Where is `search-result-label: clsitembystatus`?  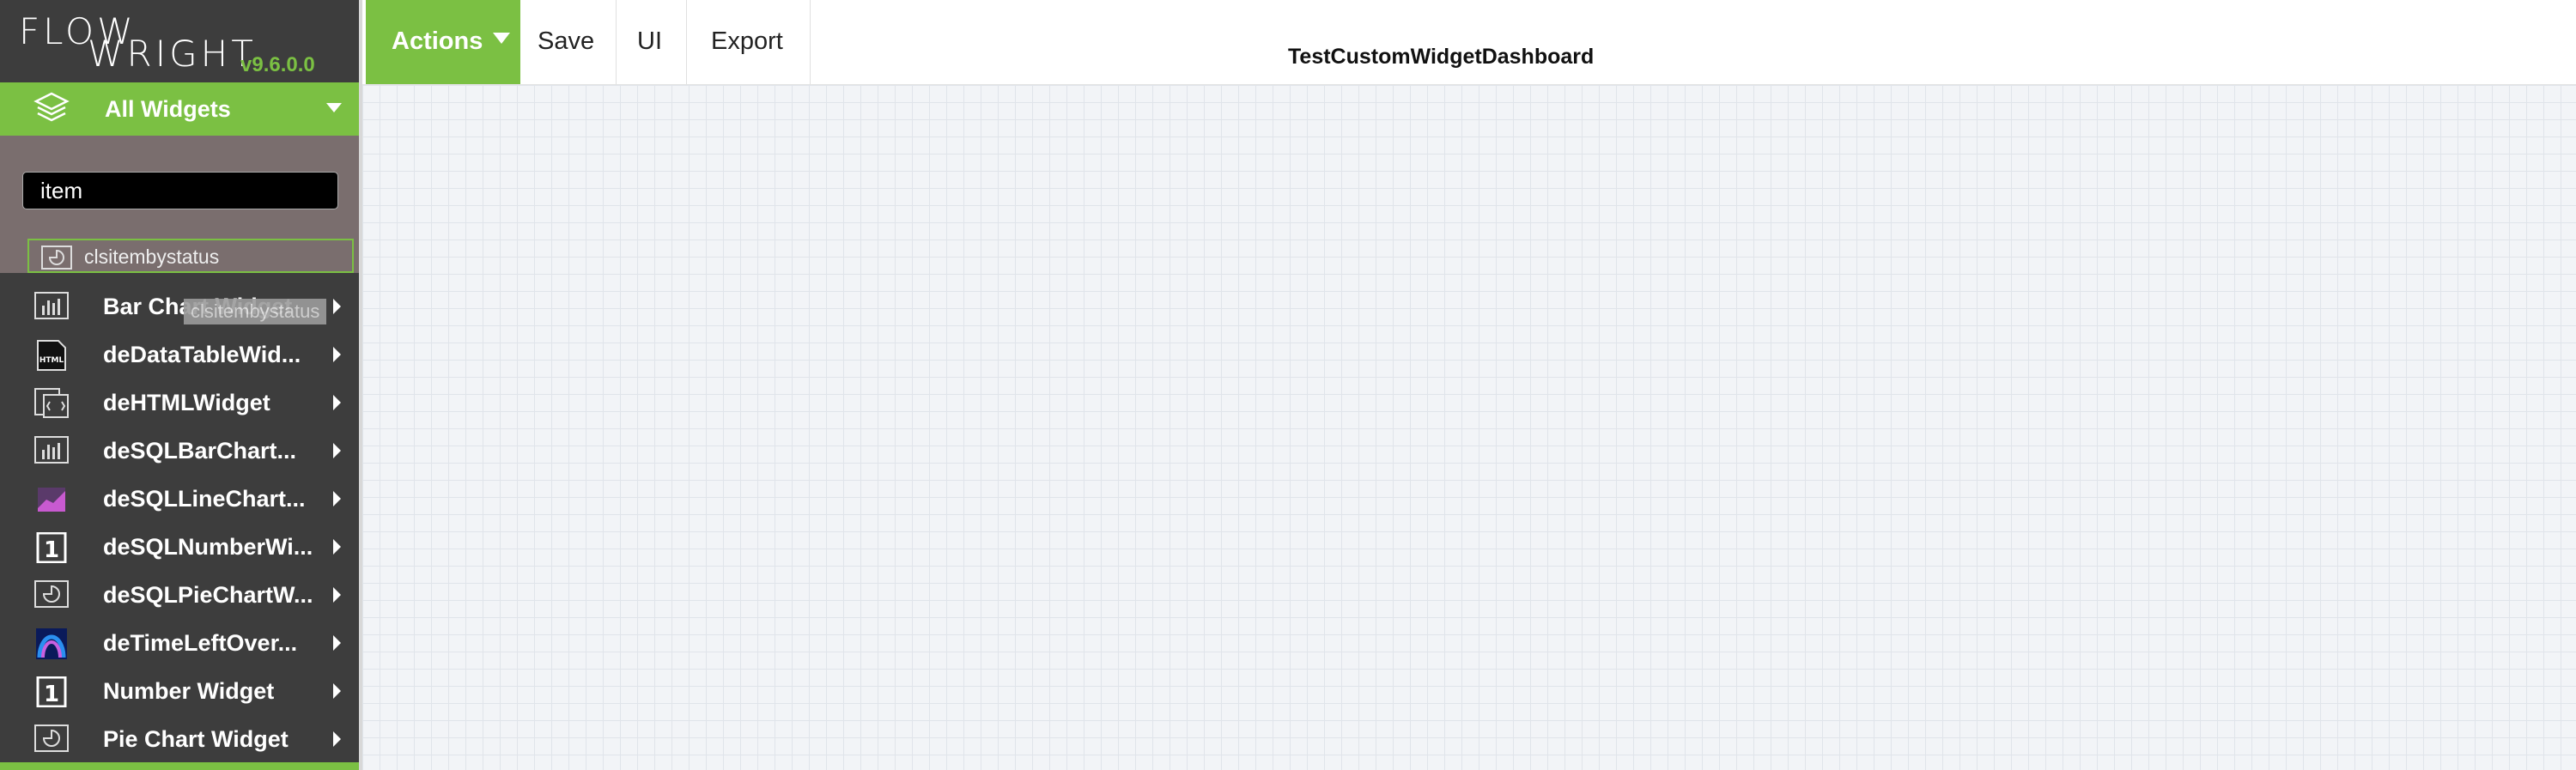
search-result-label: clsitembystatus is located at coordinates (152, 257).